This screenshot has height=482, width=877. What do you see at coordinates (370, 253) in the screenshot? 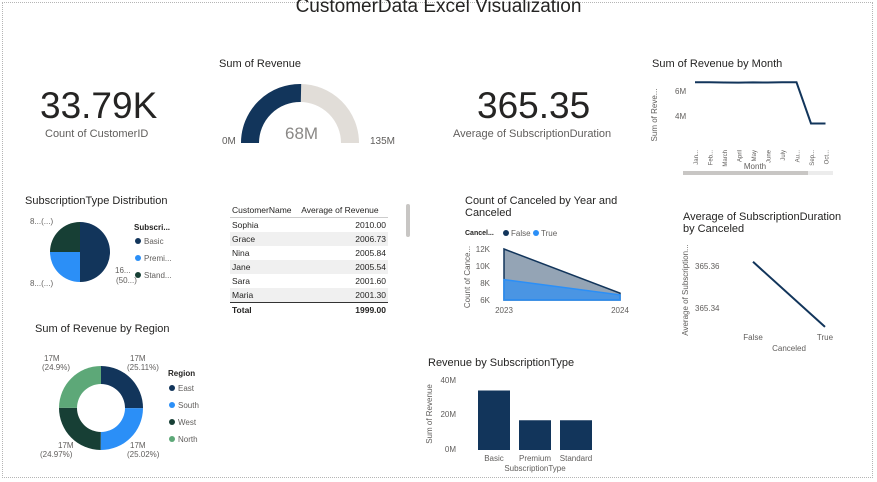
I see `cell-revenue: 2005.84` at bounding box center [370, 253].